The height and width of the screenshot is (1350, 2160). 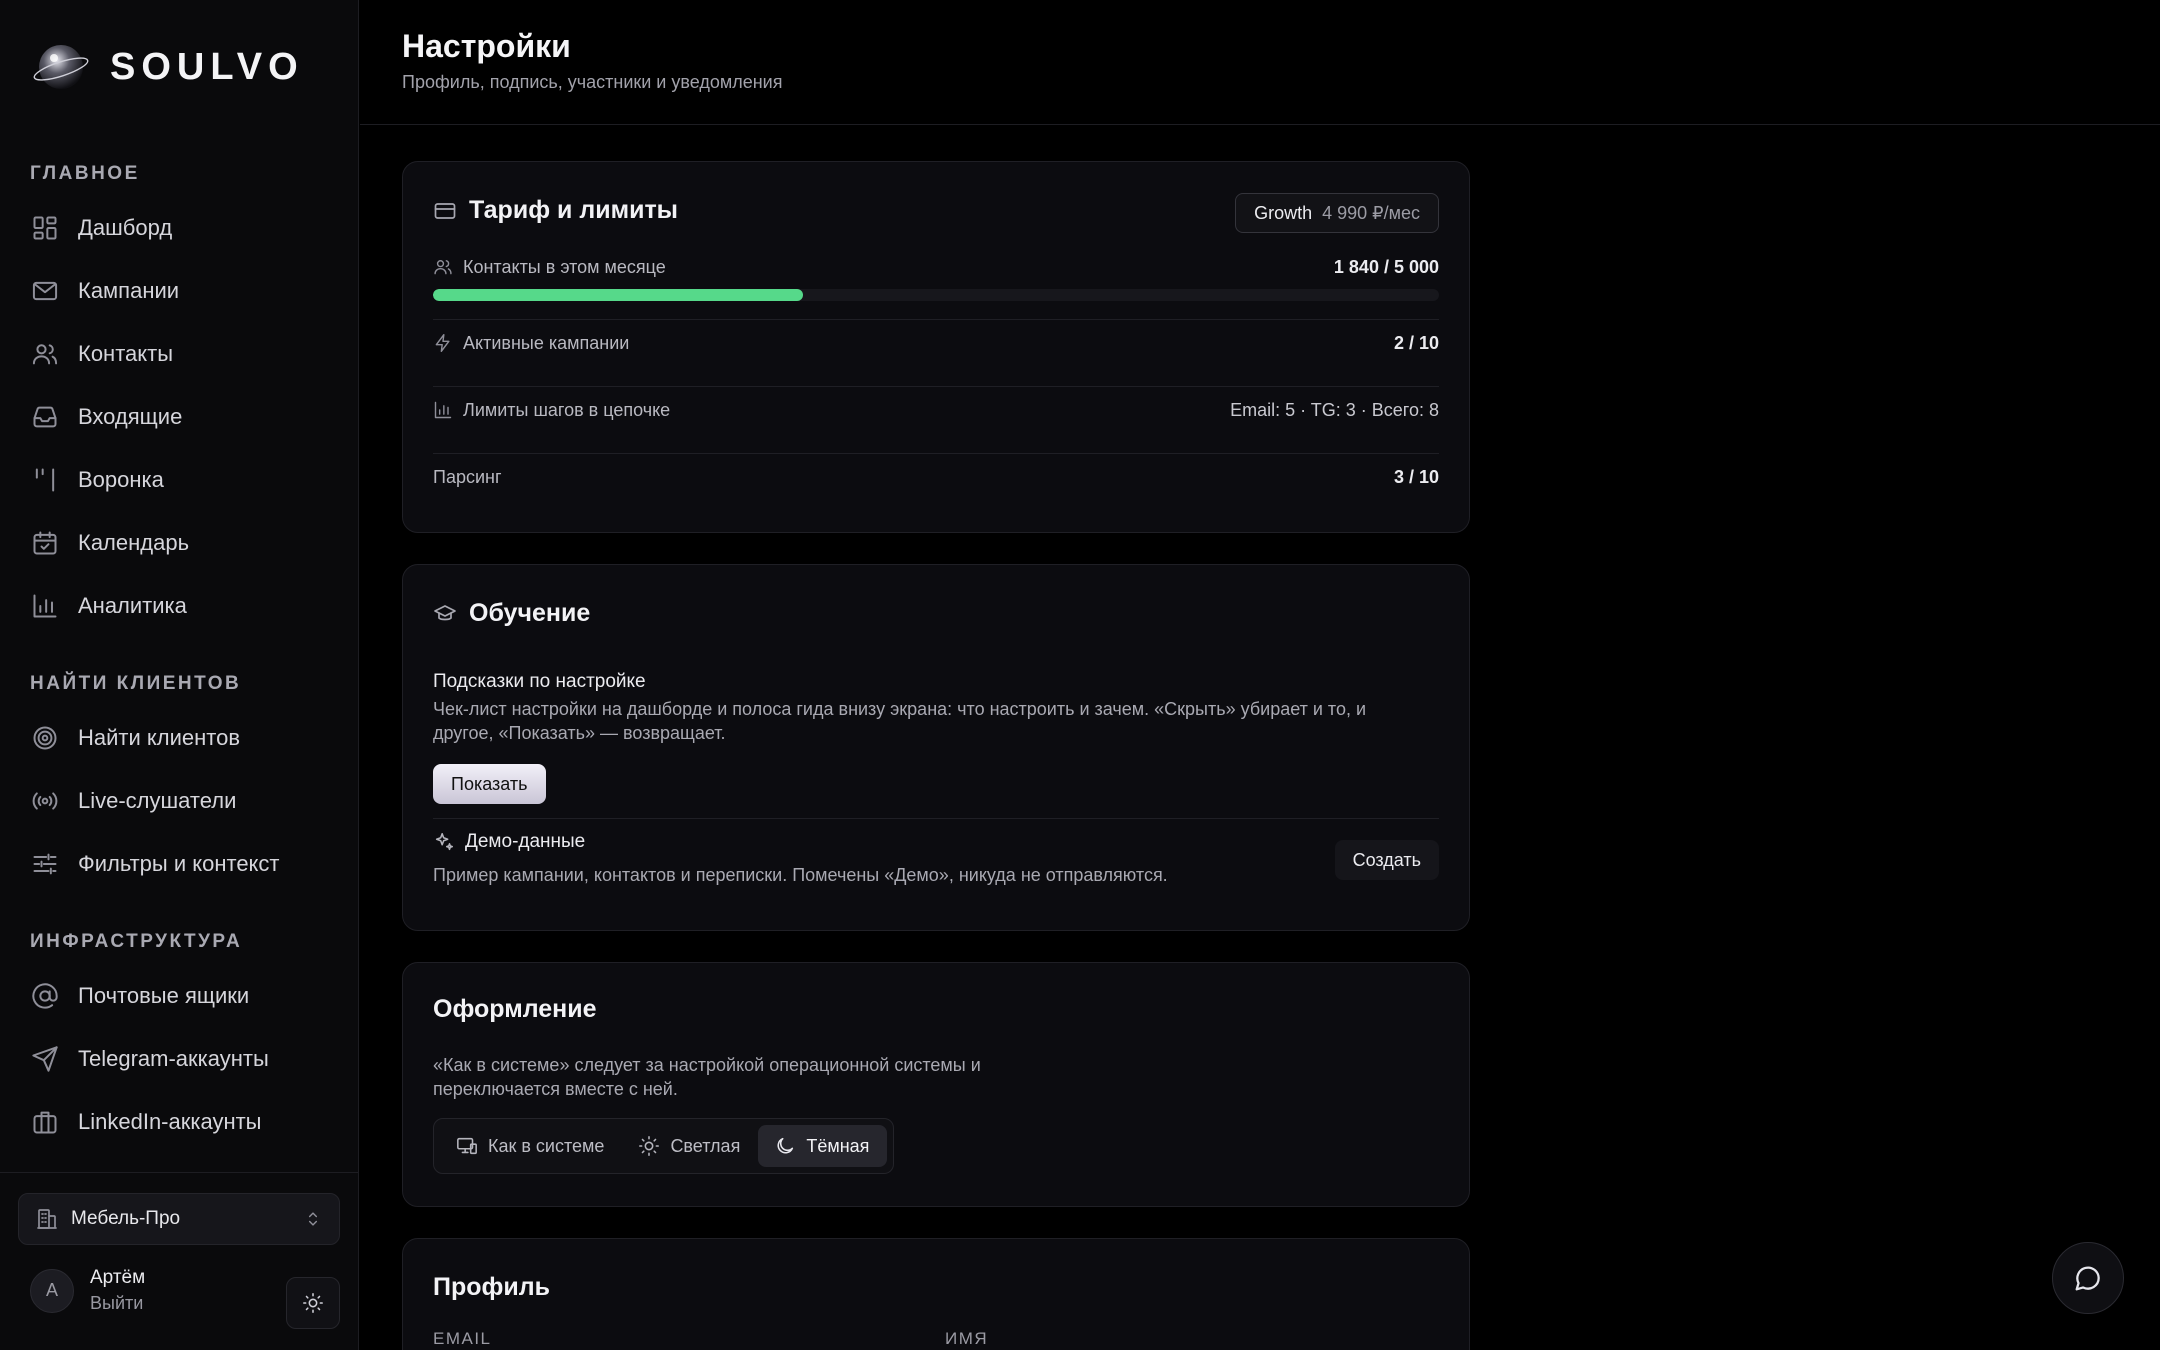 I want to click on contacts-limit-row: Контакты в этом месяце 1 840 / 5 000, so click(x=936, y=267).